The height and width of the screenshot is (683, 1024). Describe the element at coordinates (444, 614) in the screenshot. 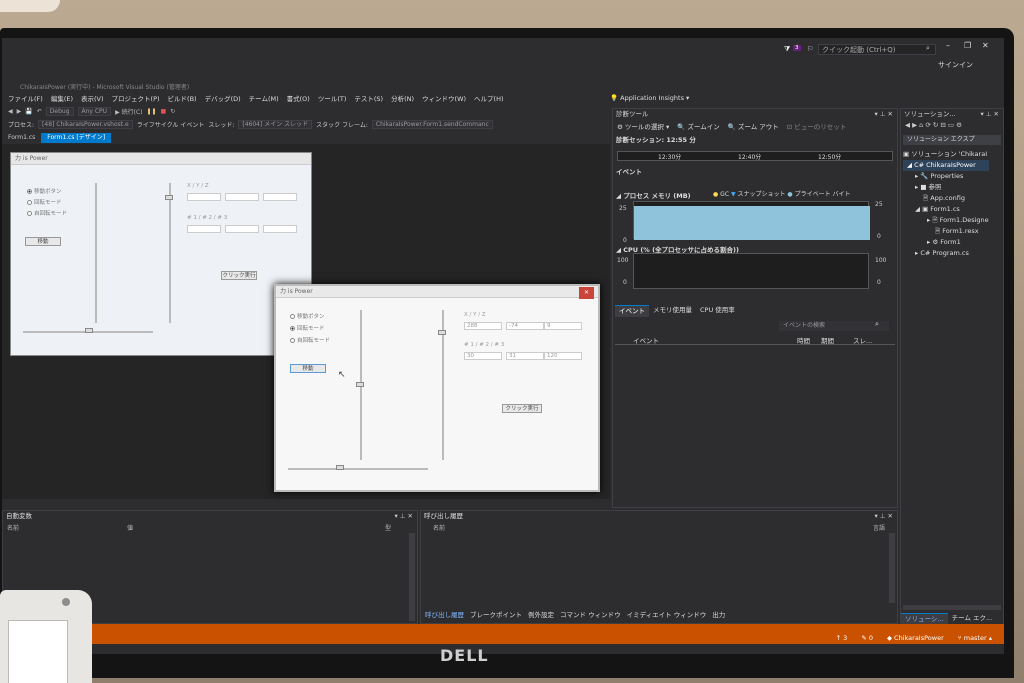

I see `tab-callstack: 呼び出し履歴` at that location.